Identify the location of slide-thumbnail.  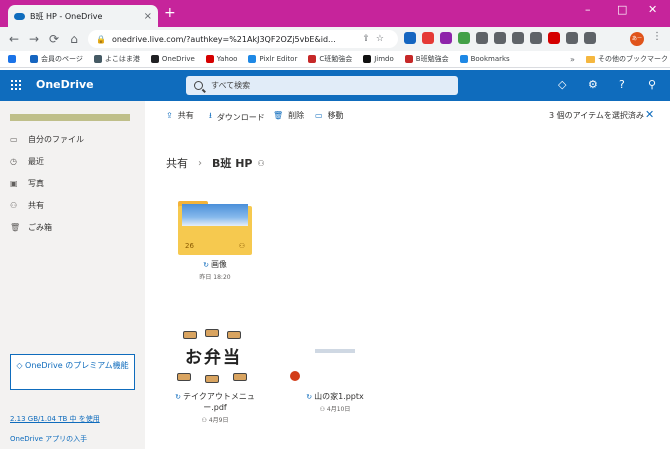
(325, 358).